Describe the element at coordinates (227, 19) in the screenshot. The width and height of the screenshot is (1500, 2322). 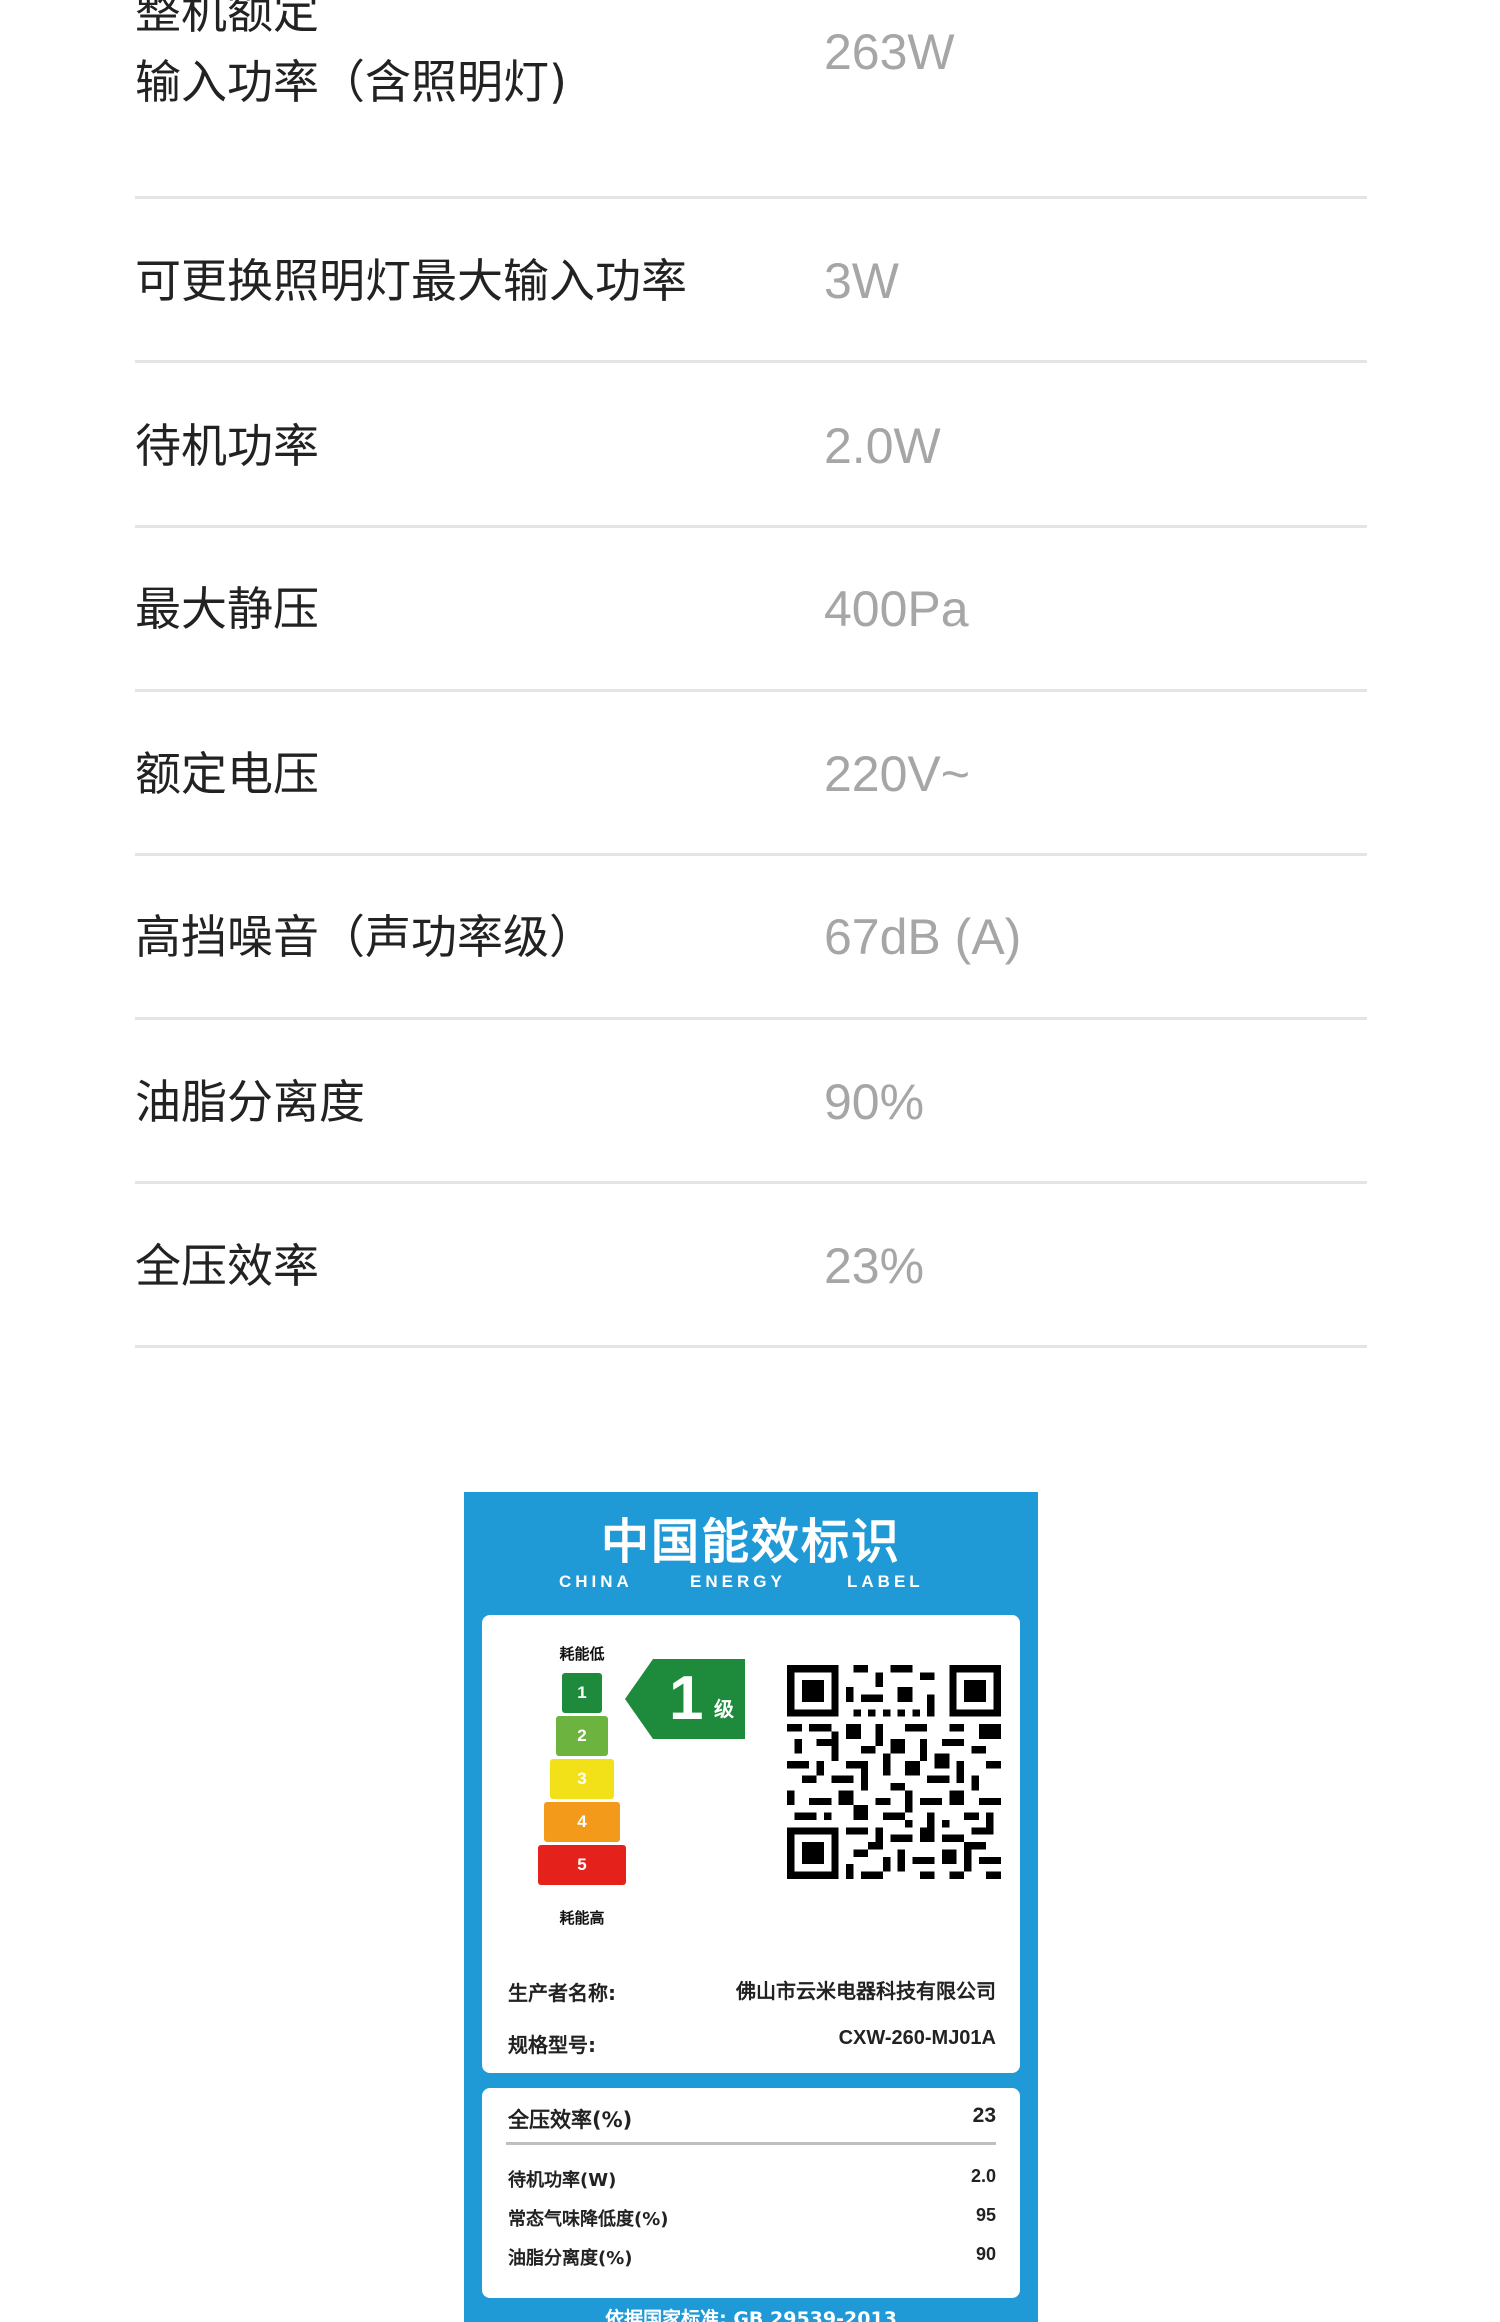
I see `spec-label: 整机额定` at that location.